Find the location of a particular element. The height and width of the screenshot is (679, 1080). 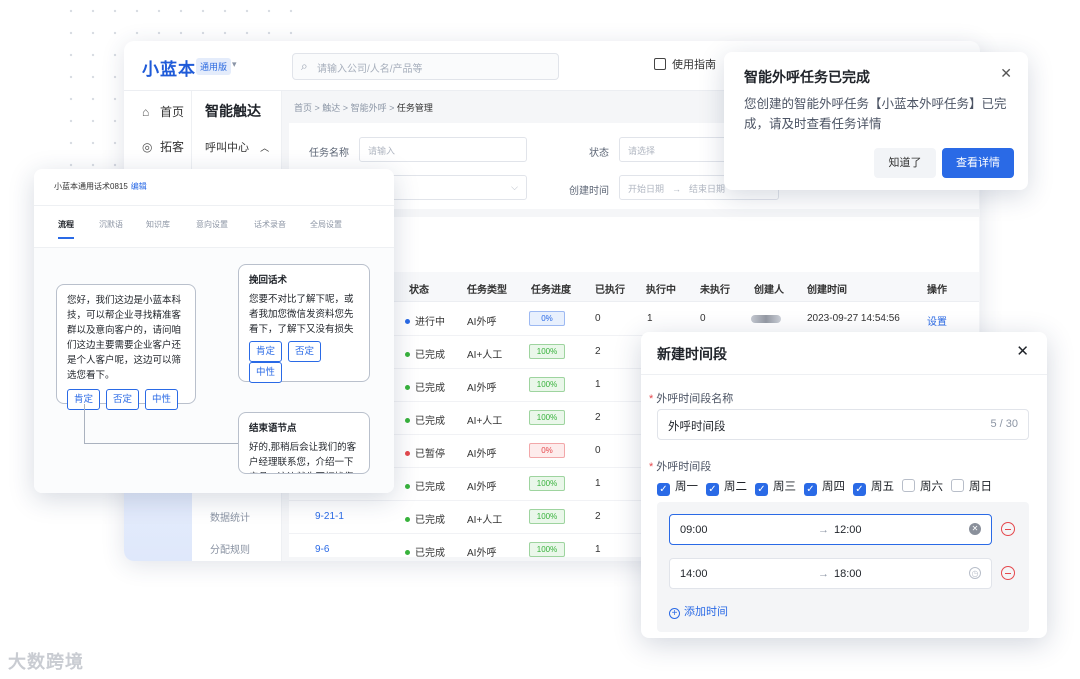

checkbox-icon is located at coordinates (957, 485).